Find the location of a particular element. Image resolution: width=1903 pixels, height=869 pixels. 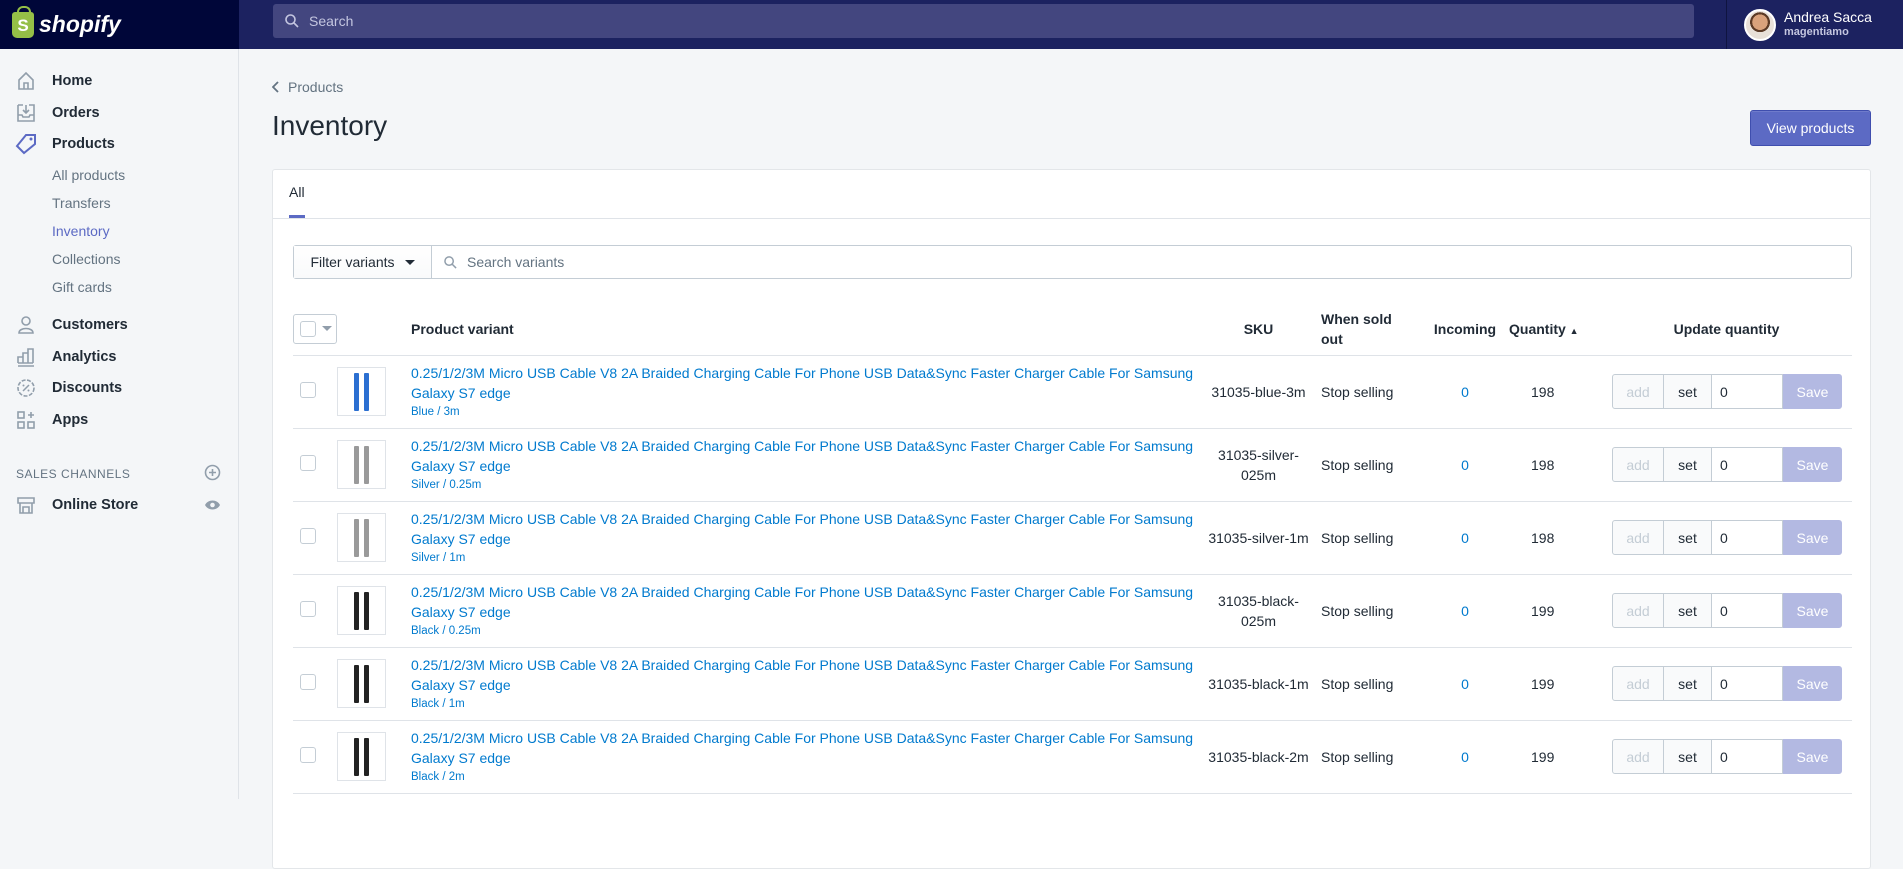

sidebar-item-orders: Orders is located at coordinates (119, 113).